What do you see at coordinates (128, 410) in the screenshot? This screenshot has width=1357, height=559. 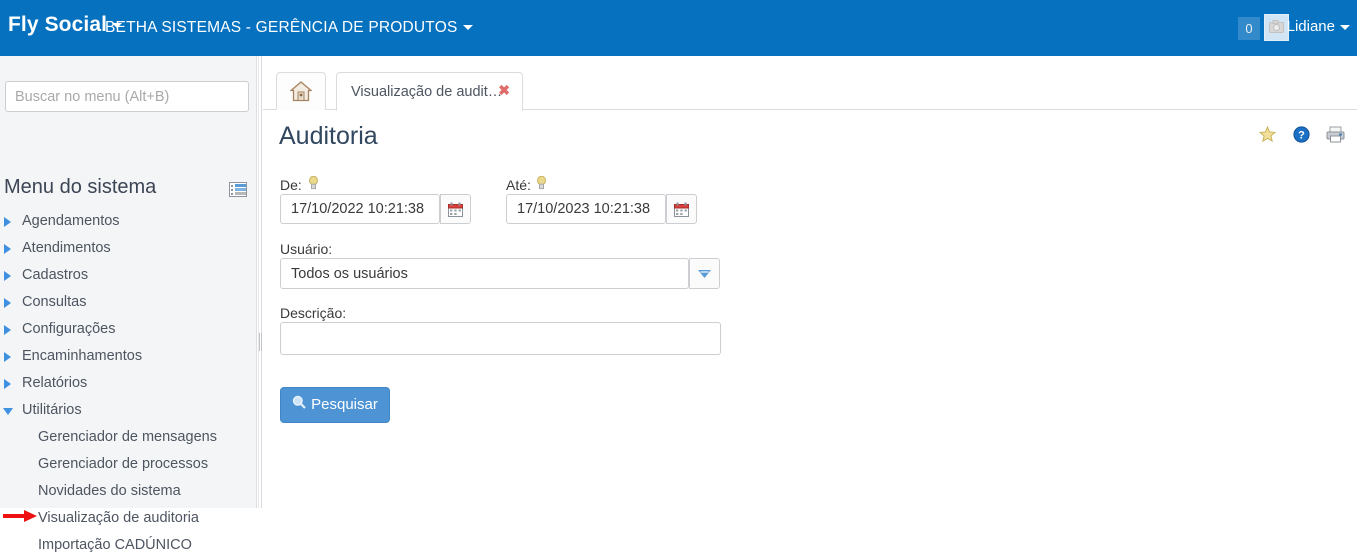 I see `sidebar-item-utilitarios: Utilitários` at bounding box center [128, 410].